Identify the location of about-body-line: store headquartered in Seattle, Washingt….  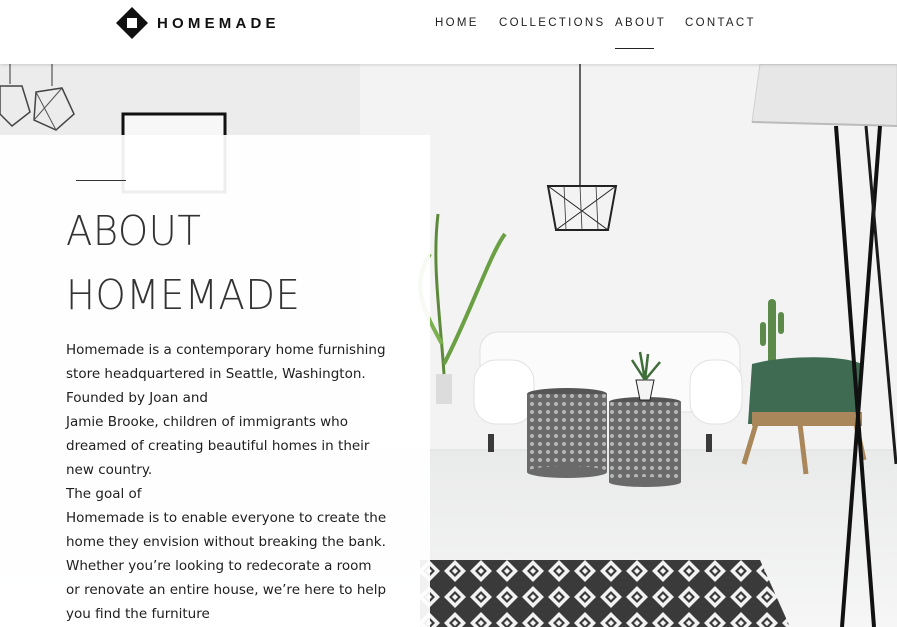
(216, 374).